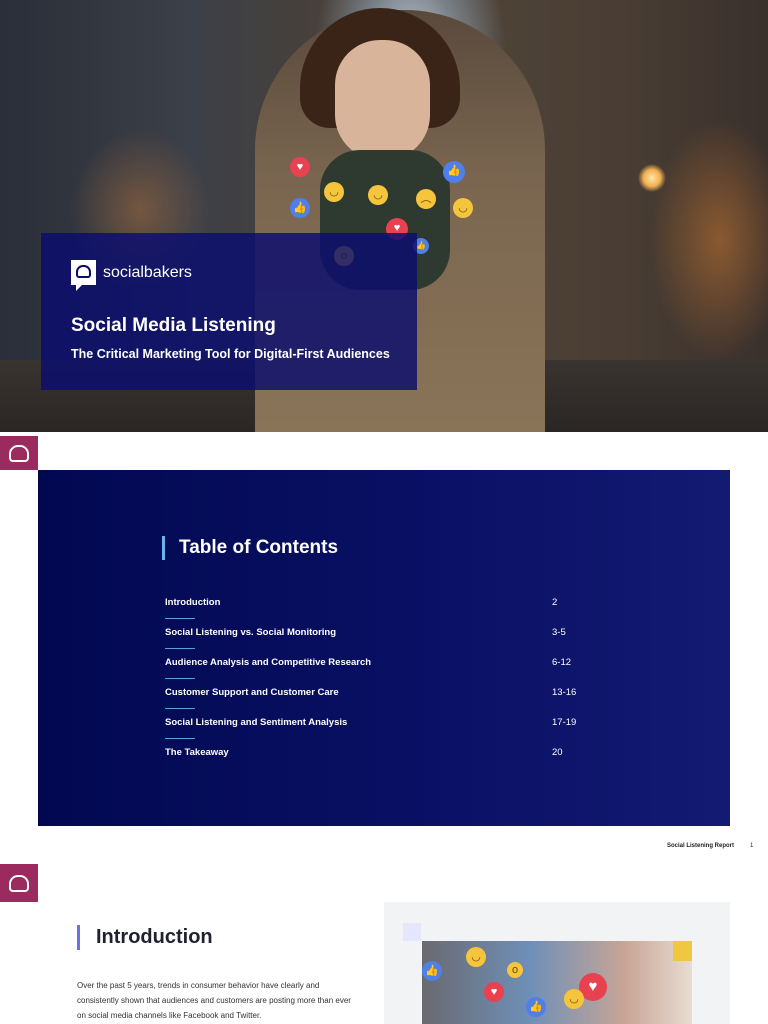 The width and height of the screenshot is (768, 1024). Describe the element at coordinates (390, 752) in the screenshot. I see `toc-item: The Takeaway 20` at that location.